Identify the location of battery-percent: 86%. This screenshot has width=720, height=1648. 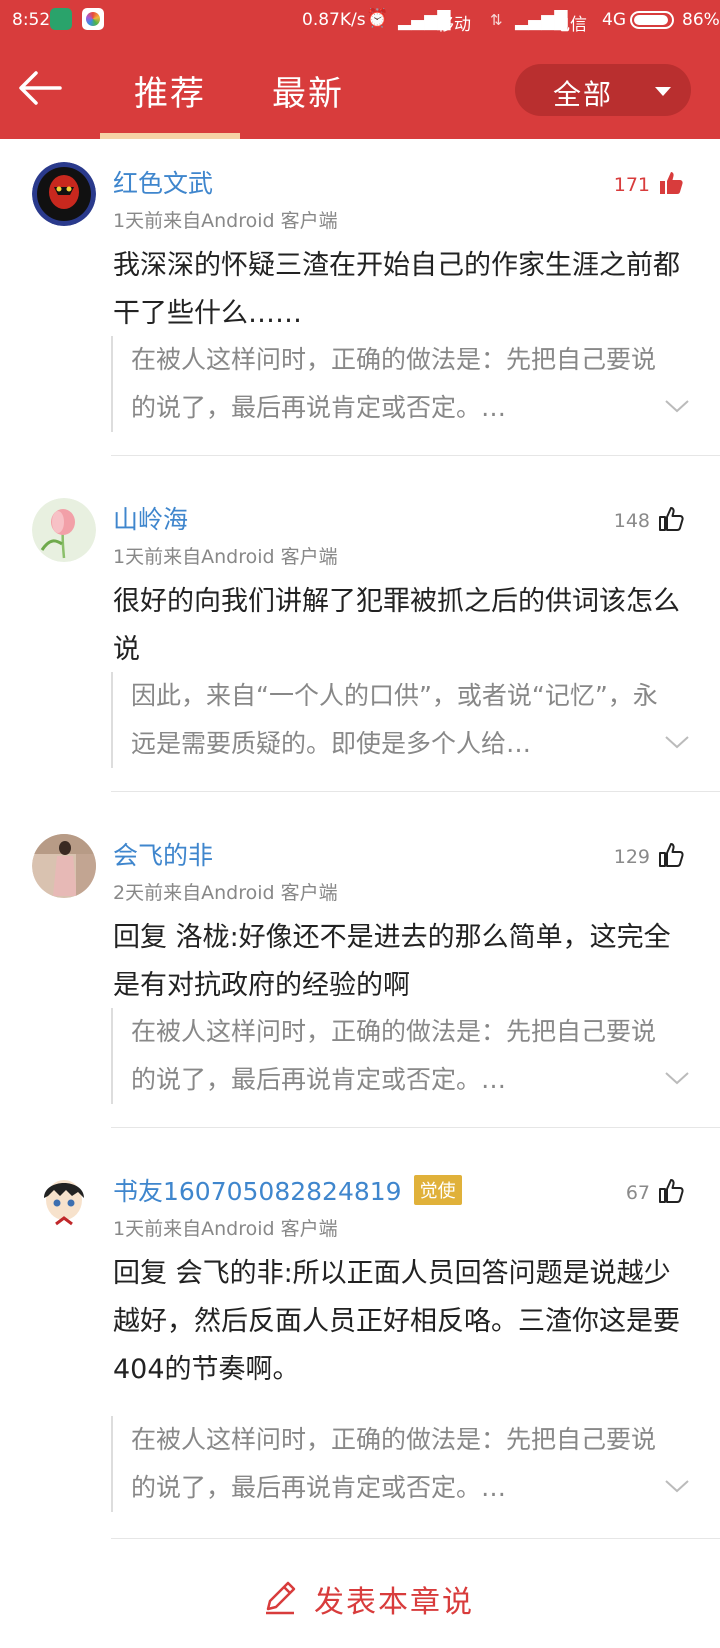
(701, 20).